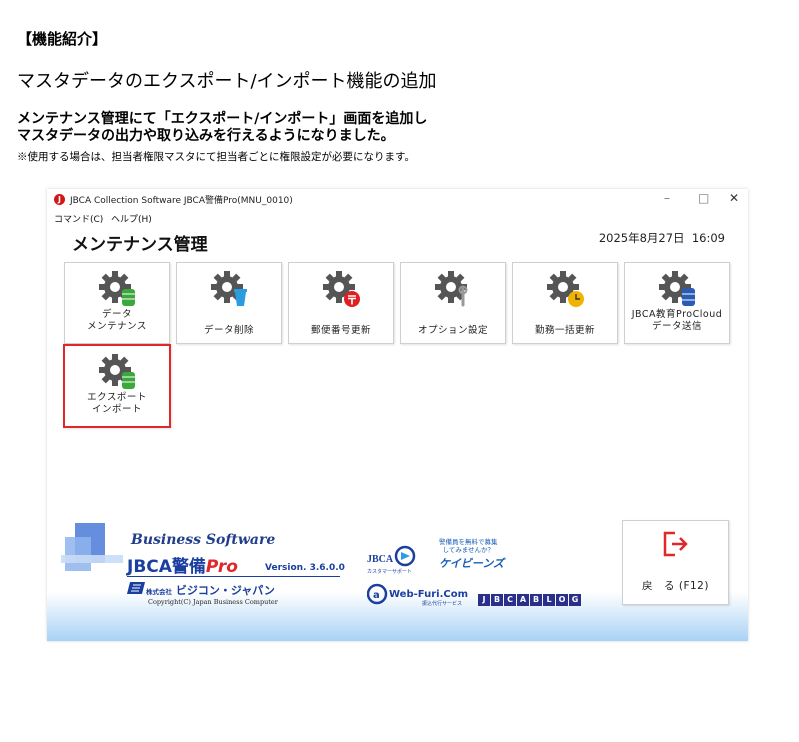  Describe the element at coordinates (62, 39) in the screenshot. I see `doc-heading: 【機能紹介】` at that location.